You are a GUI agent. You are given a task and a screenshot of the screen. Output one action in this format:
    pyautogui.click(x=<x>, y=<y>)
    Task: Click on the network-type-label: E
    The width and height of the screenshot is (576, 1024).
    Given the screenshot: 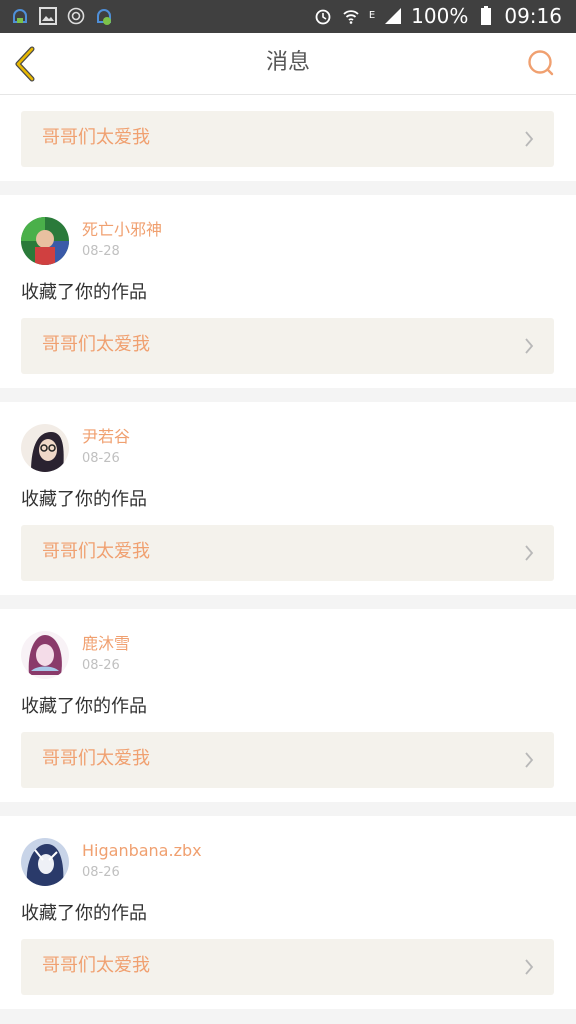 What is the action you would take?
    pyautogui.click(x=372, y=15)
    